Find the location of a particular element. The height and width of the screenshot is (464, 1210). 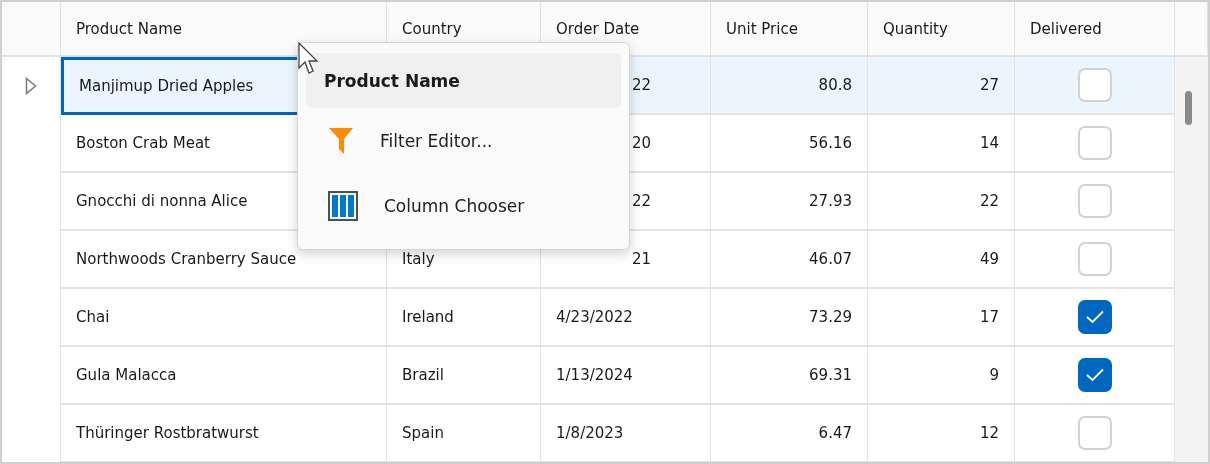

table-cell: Ireland is located at coordinates (464, 318).